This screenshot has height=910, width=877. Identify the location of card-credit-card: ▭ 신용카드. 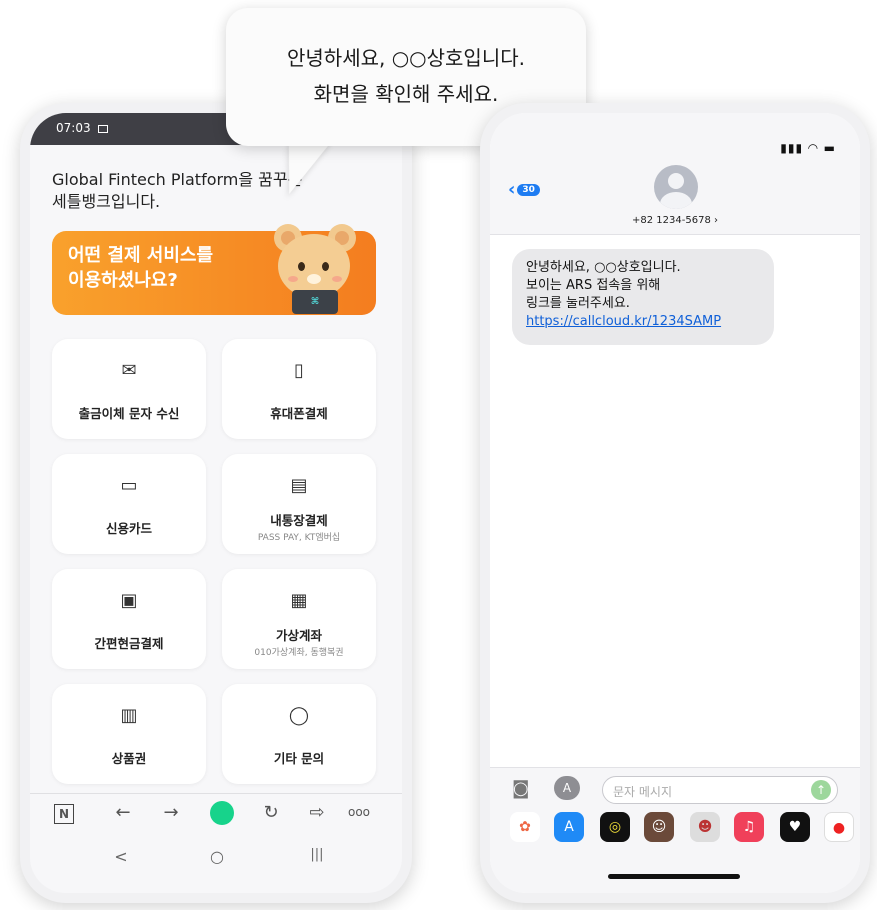
(129, 504).